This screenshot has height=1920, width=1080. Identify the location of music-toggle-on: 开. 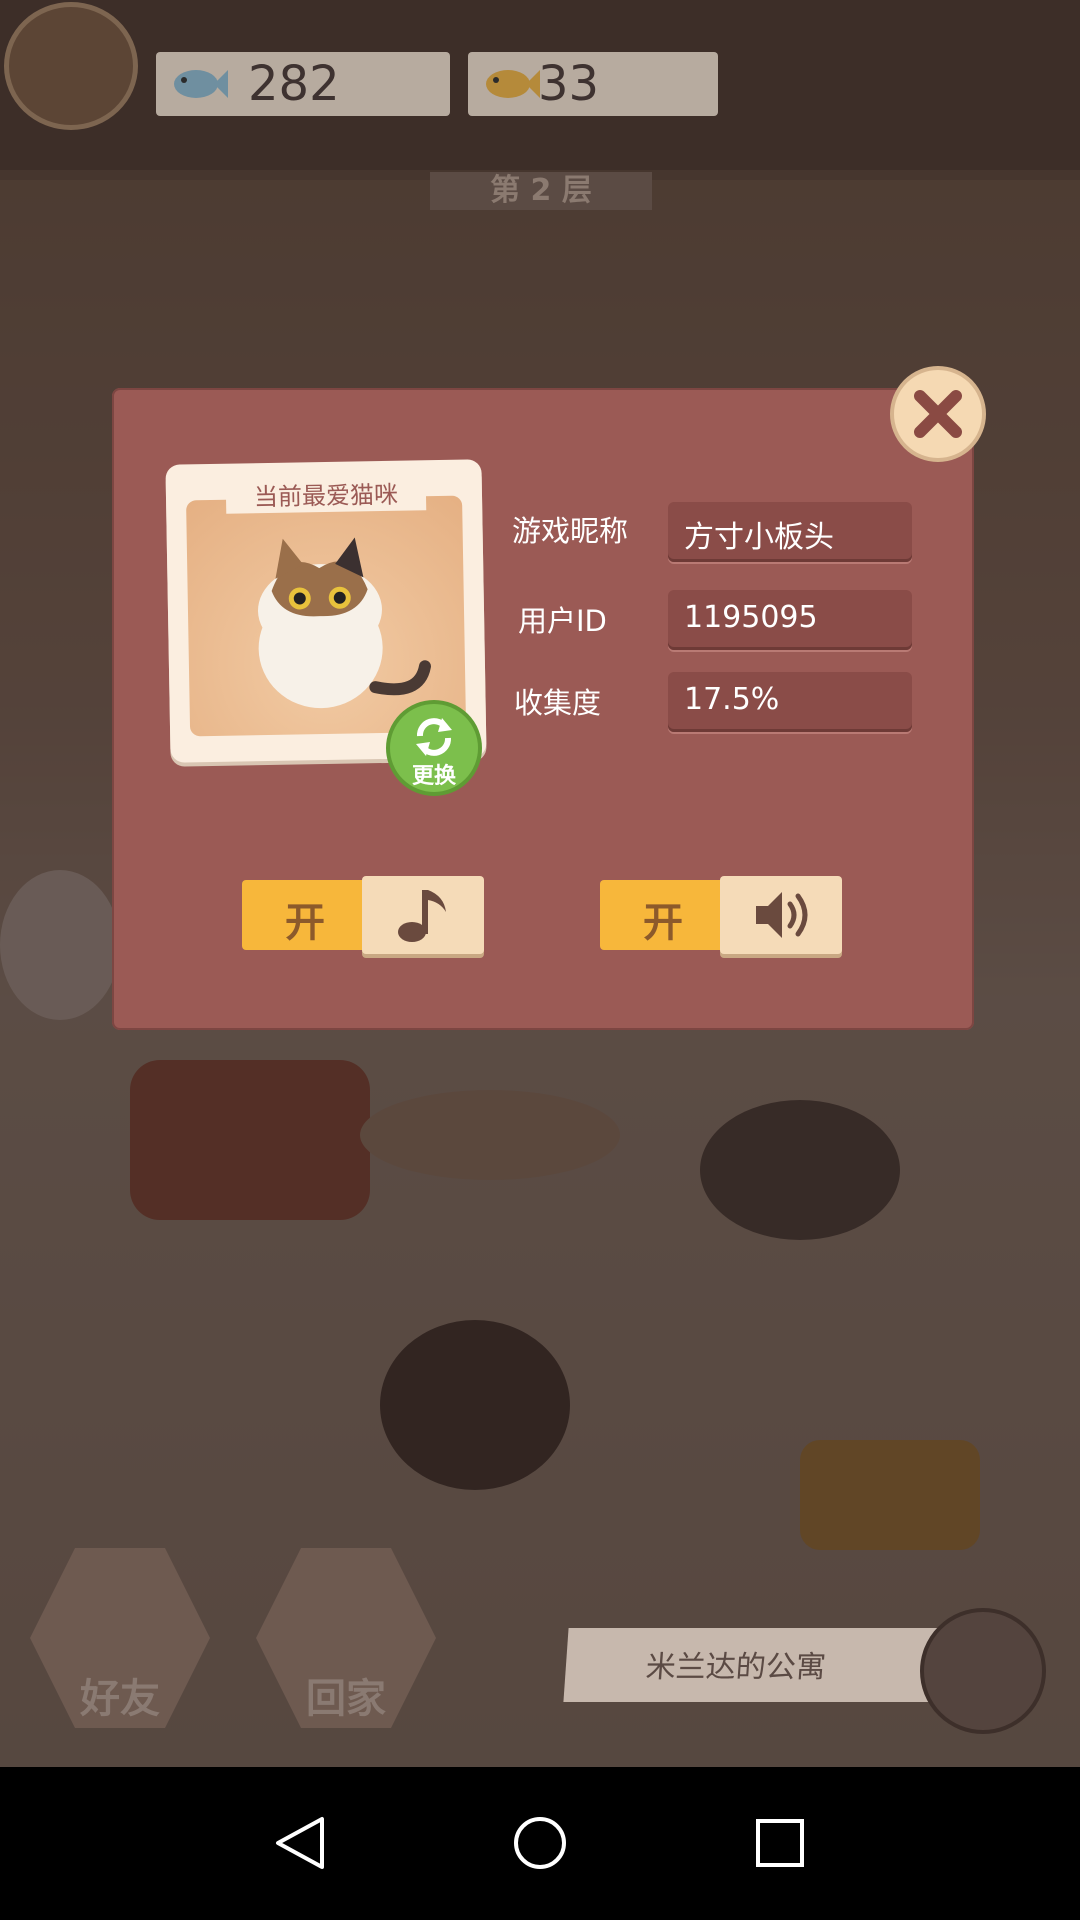
(305, 915).